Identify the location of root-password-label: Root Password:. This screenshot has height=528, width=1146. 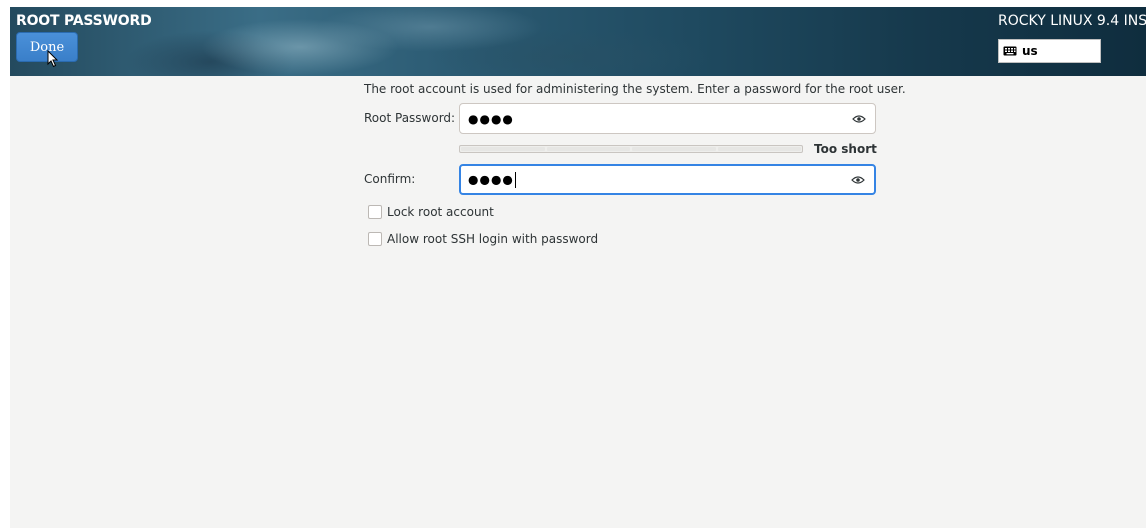
(410, 118).